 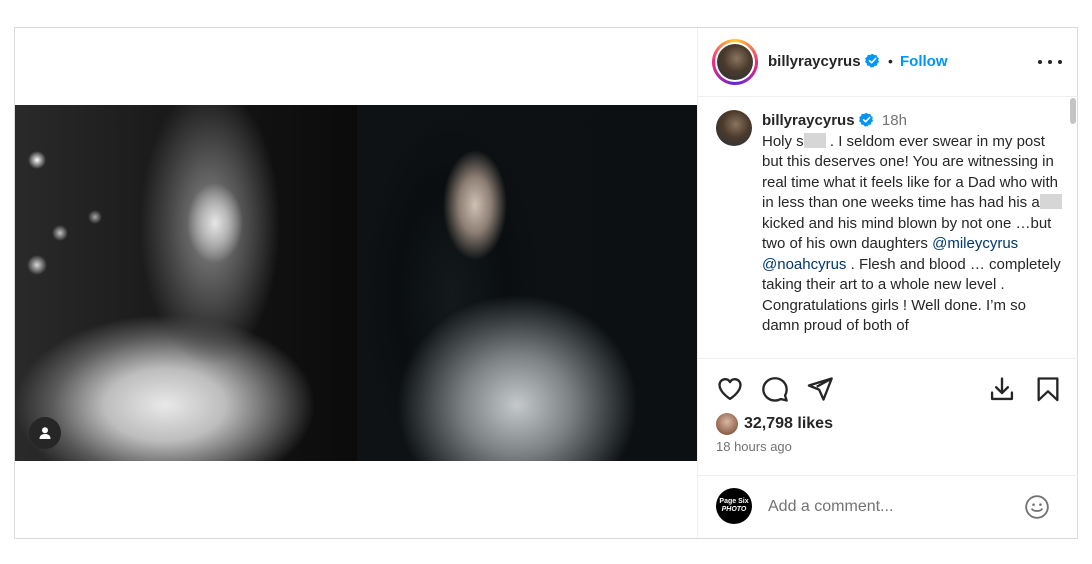 I want to click on likes-count: 32,798 likes, so click(x=788, y=424).